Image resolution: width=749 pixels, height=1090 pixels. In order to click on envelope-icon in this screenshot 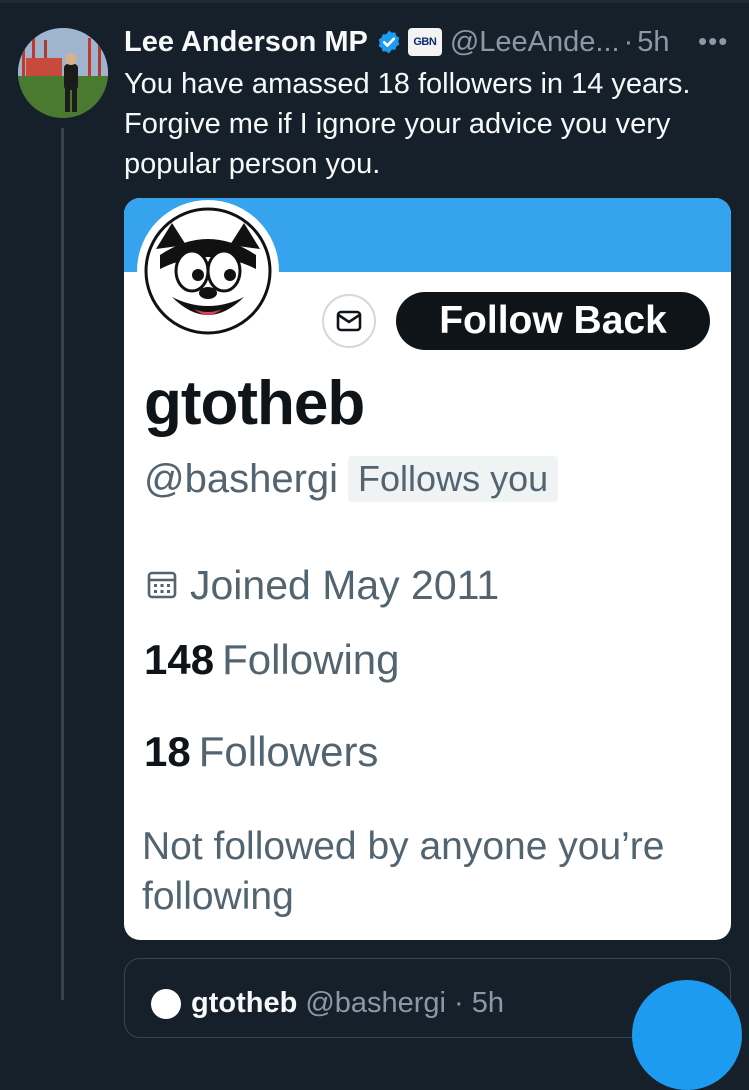, I will do `click(349, 321)`.